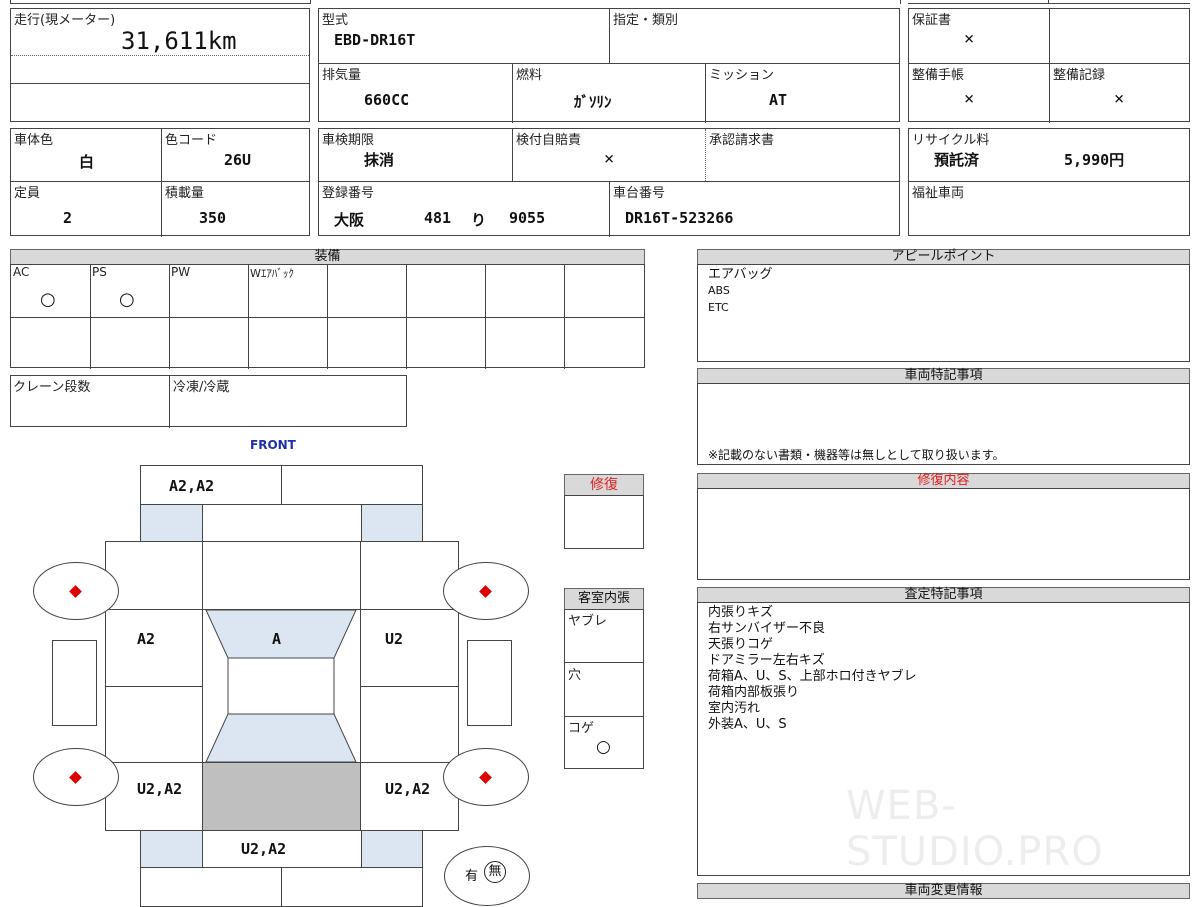 The height and width of the screenshot is (907, 1200). I want to click on displacement-label: 排気量, so click(342, 75).